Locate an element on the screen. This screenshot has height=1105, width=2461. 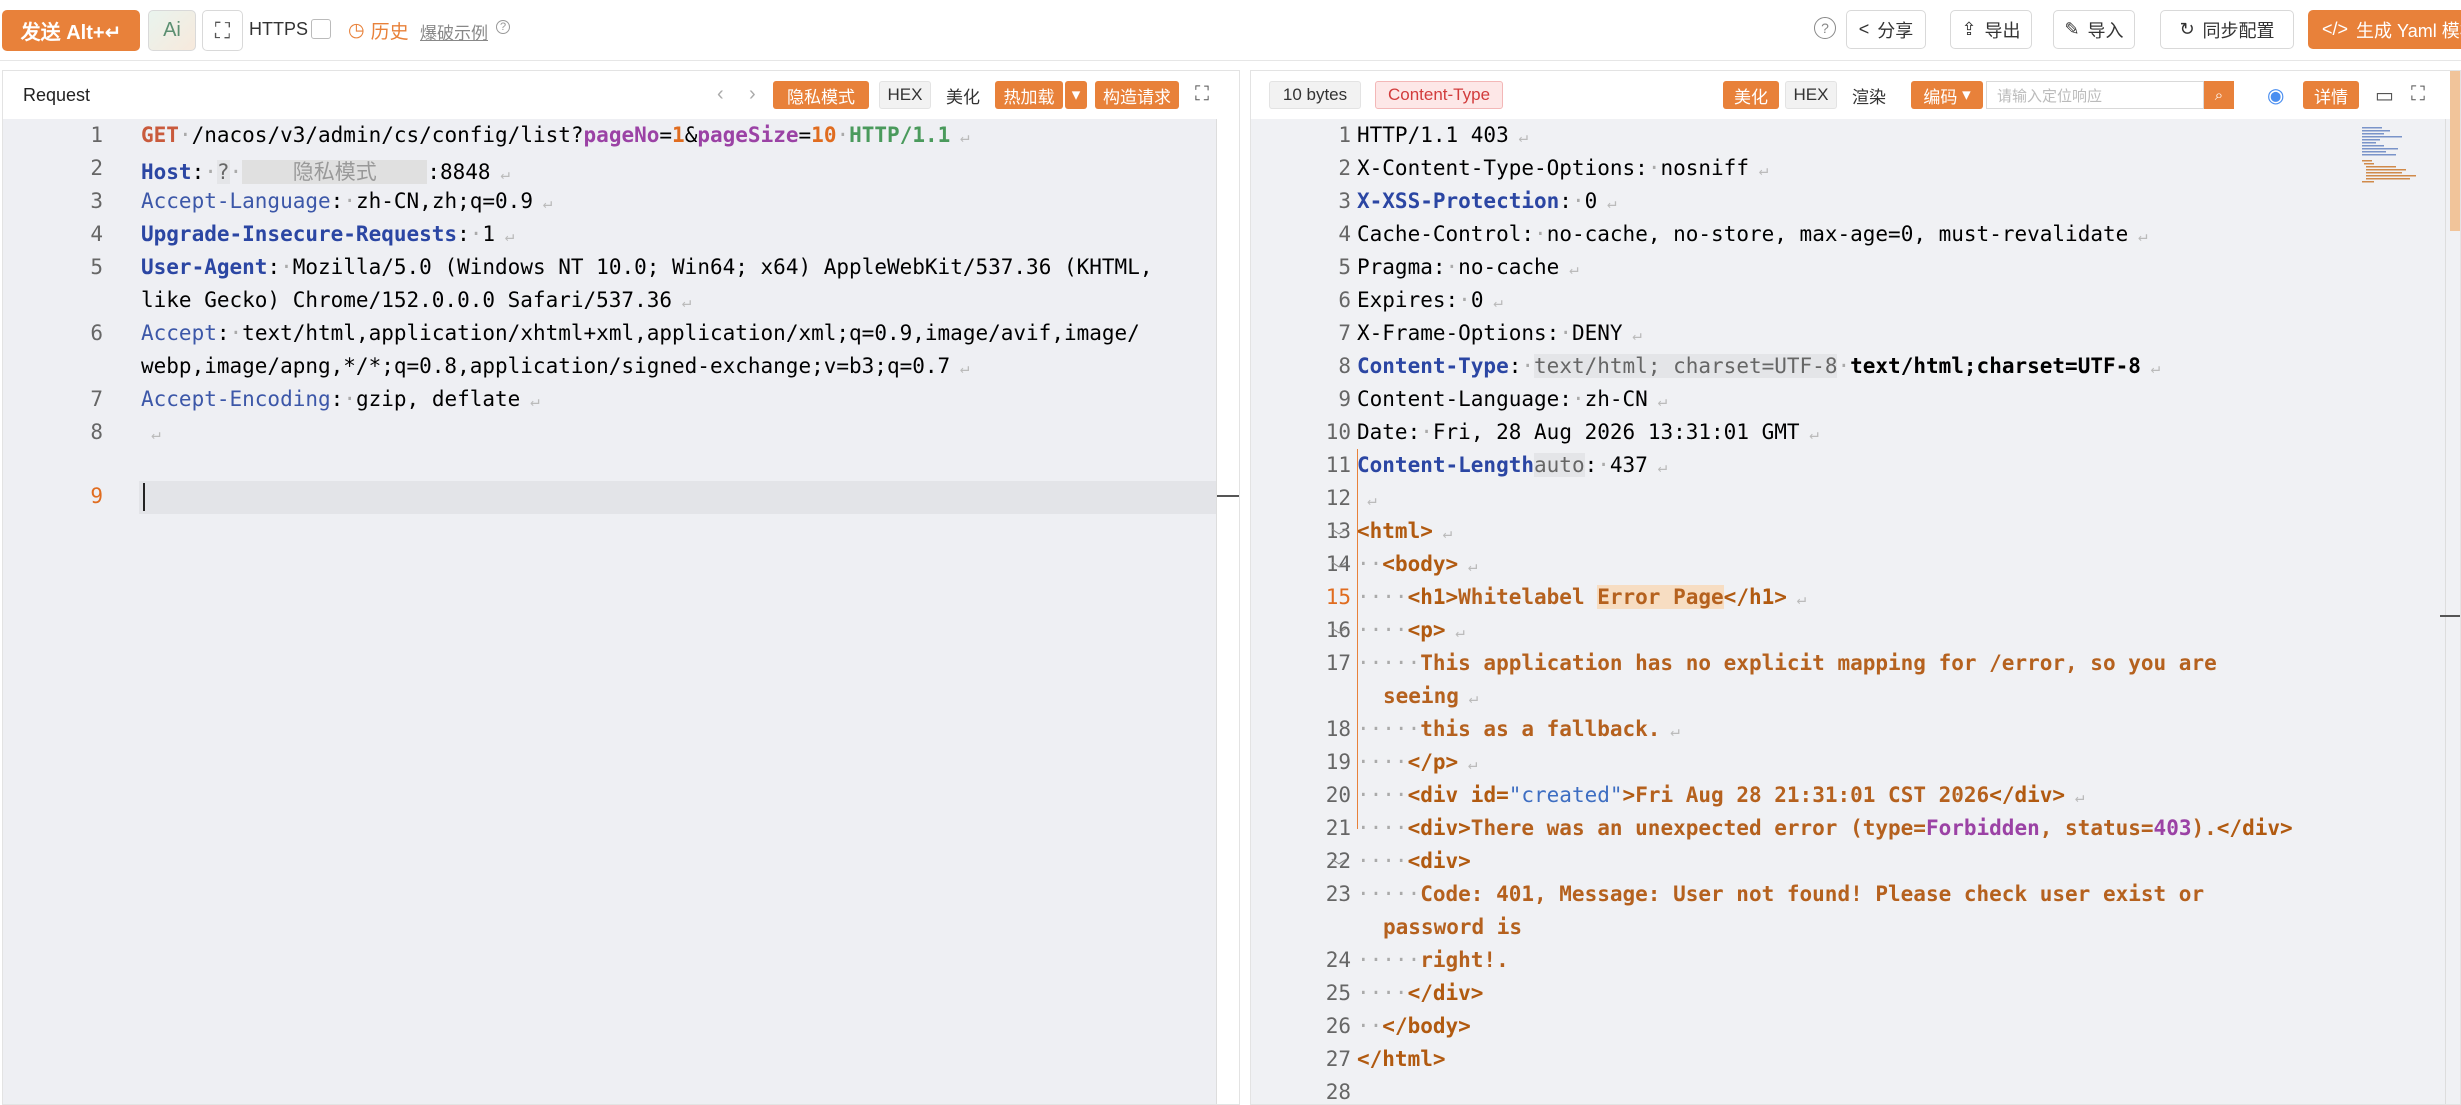
sync-config-button: ↻ 同步配置 is located at coordinates (2227, 29).